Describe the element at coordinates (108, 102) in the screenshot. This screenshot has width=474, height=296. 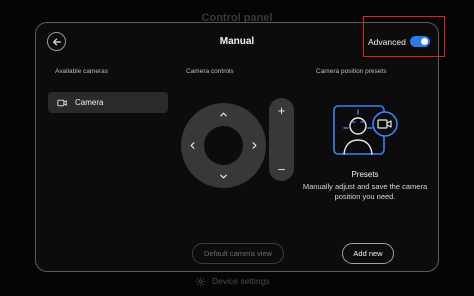
I see `camera-list-item: Camera` at that location.